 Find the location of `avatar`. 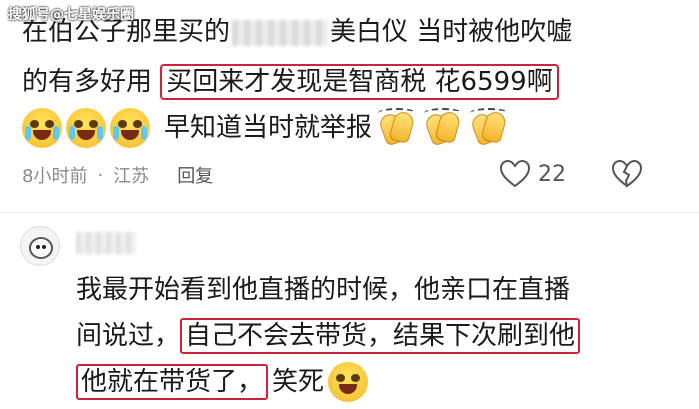

avatar is located at coordinates (40, 246).